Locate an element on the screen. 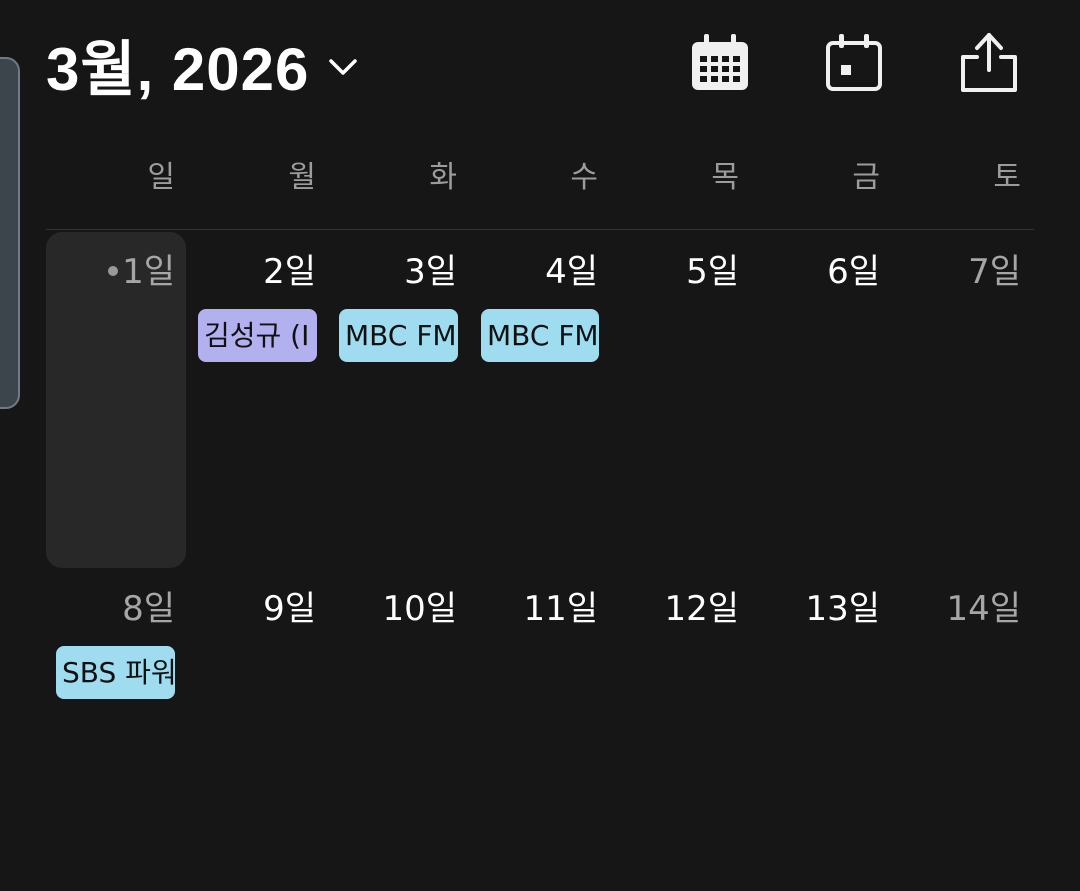  day-cell: 10일 is located at coordinates (398, 611).